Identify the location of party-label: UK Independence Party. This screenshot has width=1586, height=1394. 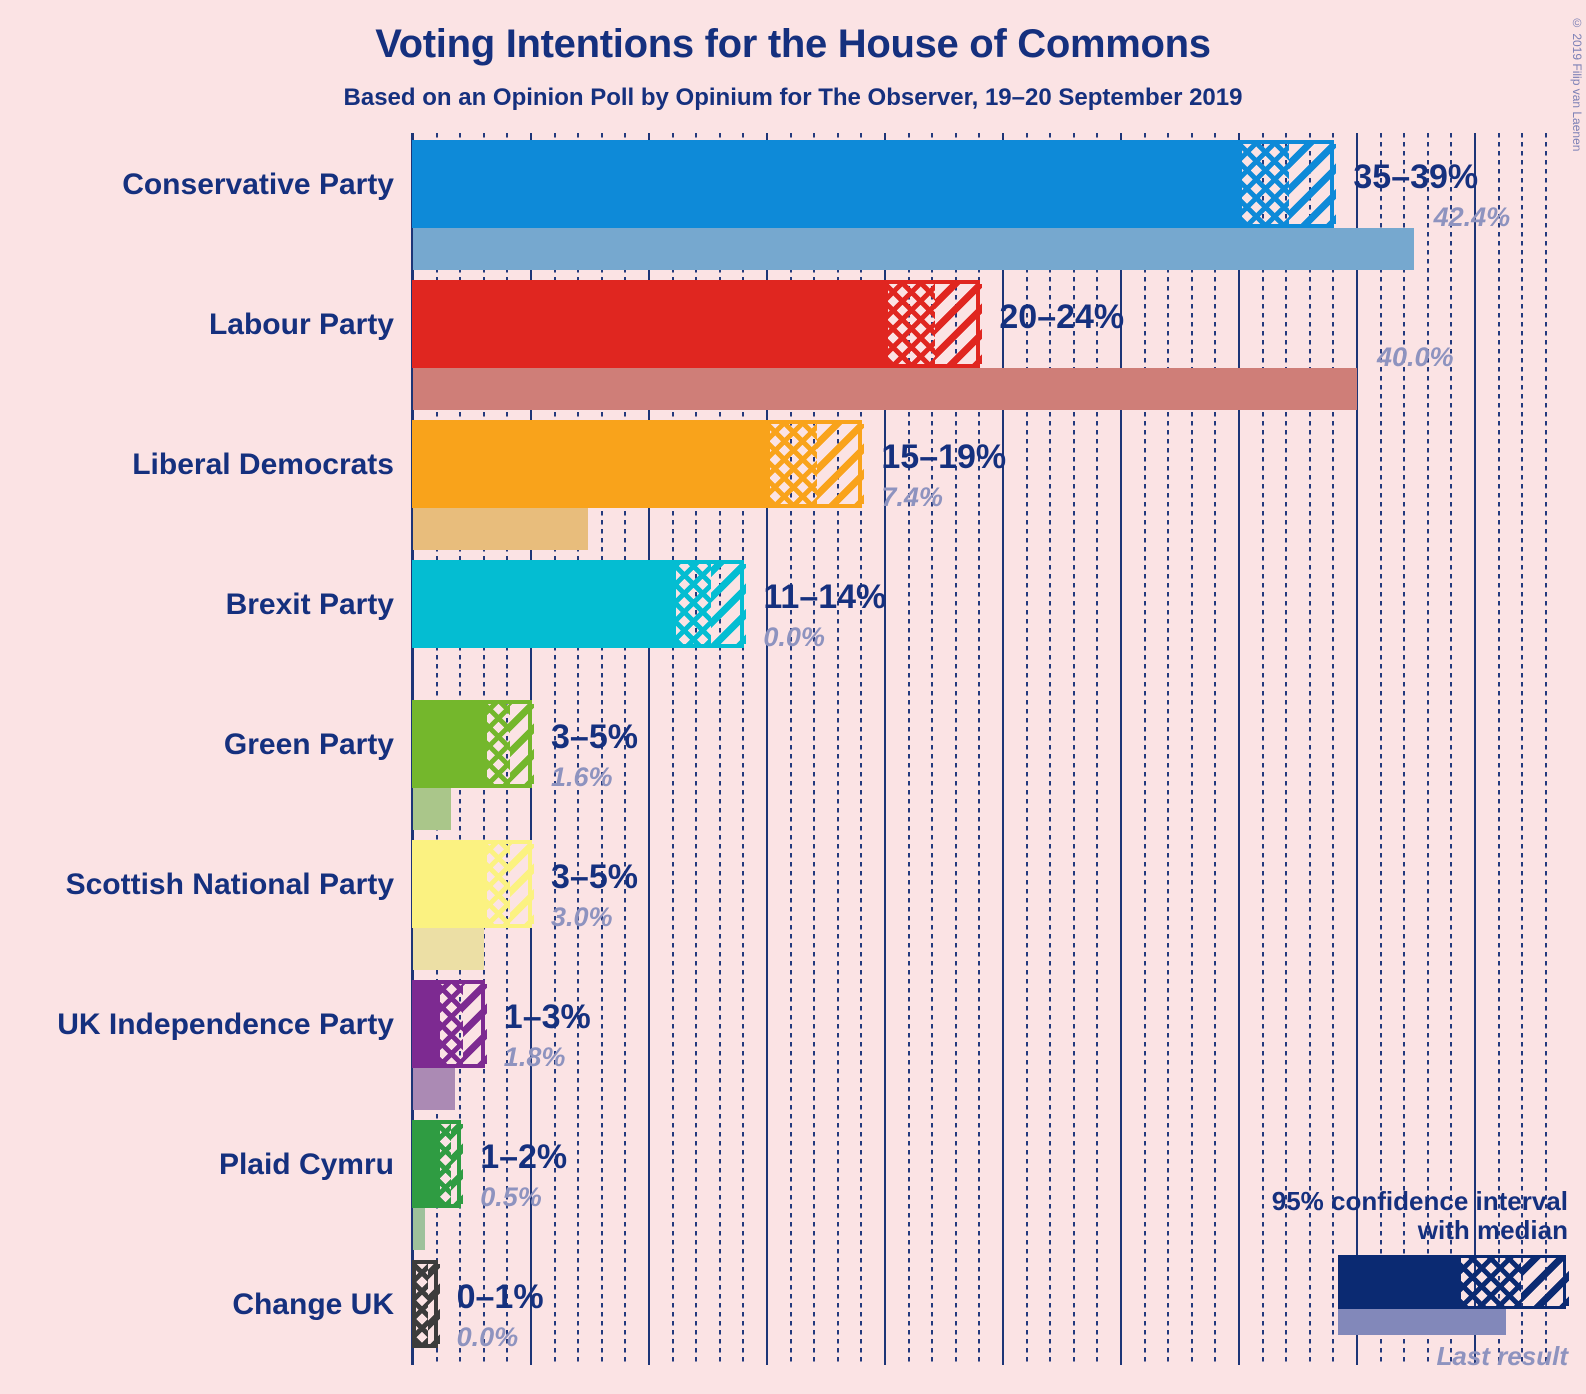
(225, 1024).